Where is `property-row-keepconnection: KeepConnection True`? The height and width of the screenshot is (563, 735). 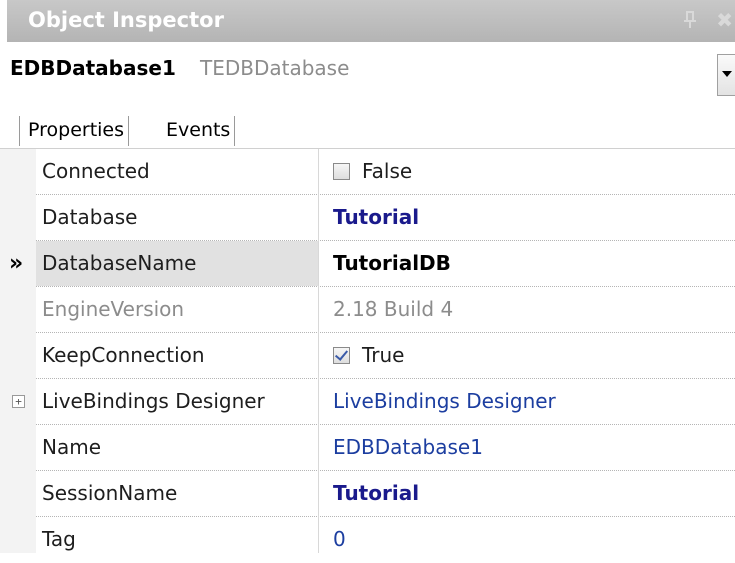
property-row-keepconnection: KeepConnection True is located at coordinates (367, 356).